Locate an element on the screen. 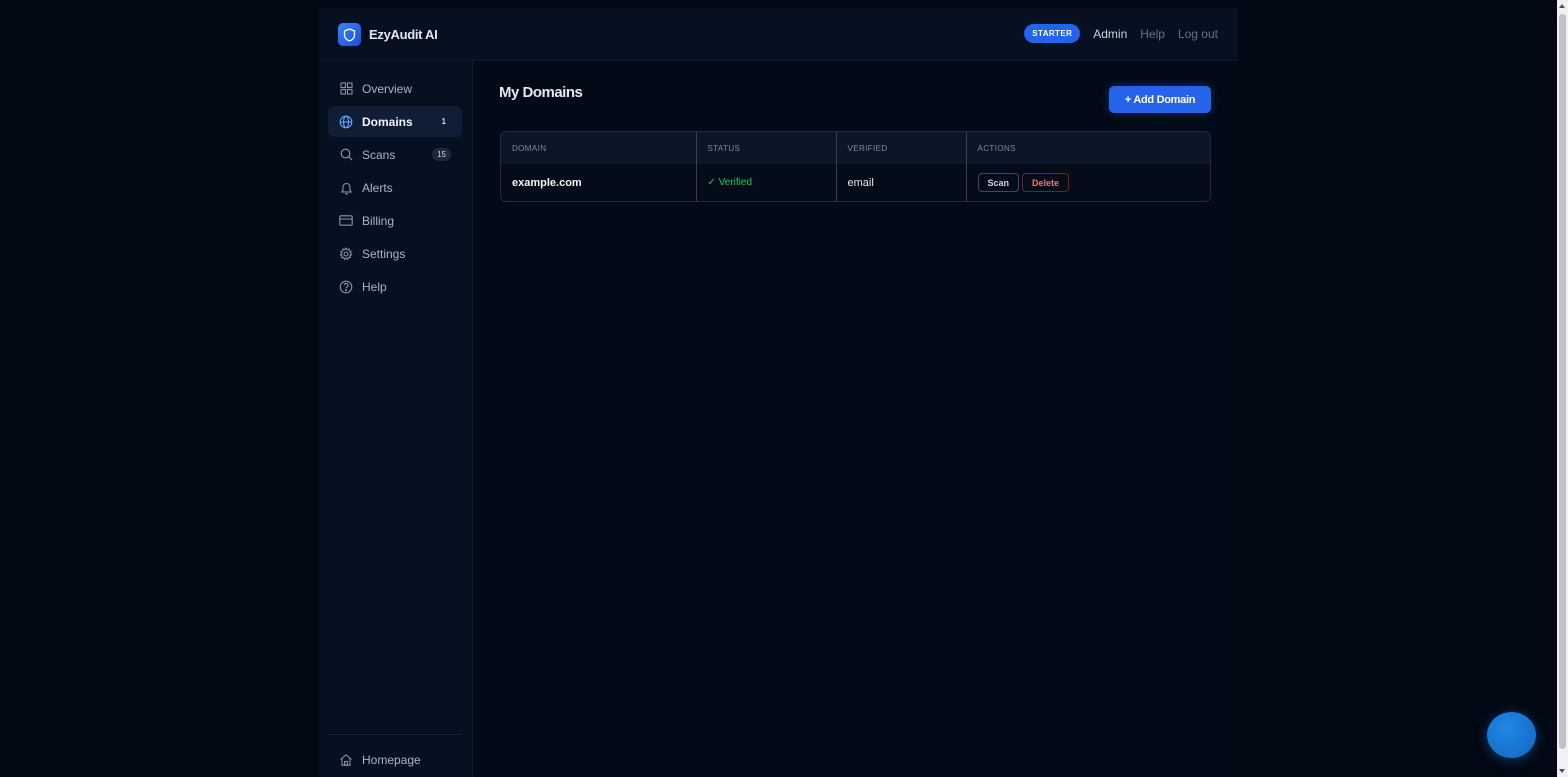 The height and width of the screenshot is (777, 1568). sidebar-item-billing: Billing is located at coordinates (395, 220).